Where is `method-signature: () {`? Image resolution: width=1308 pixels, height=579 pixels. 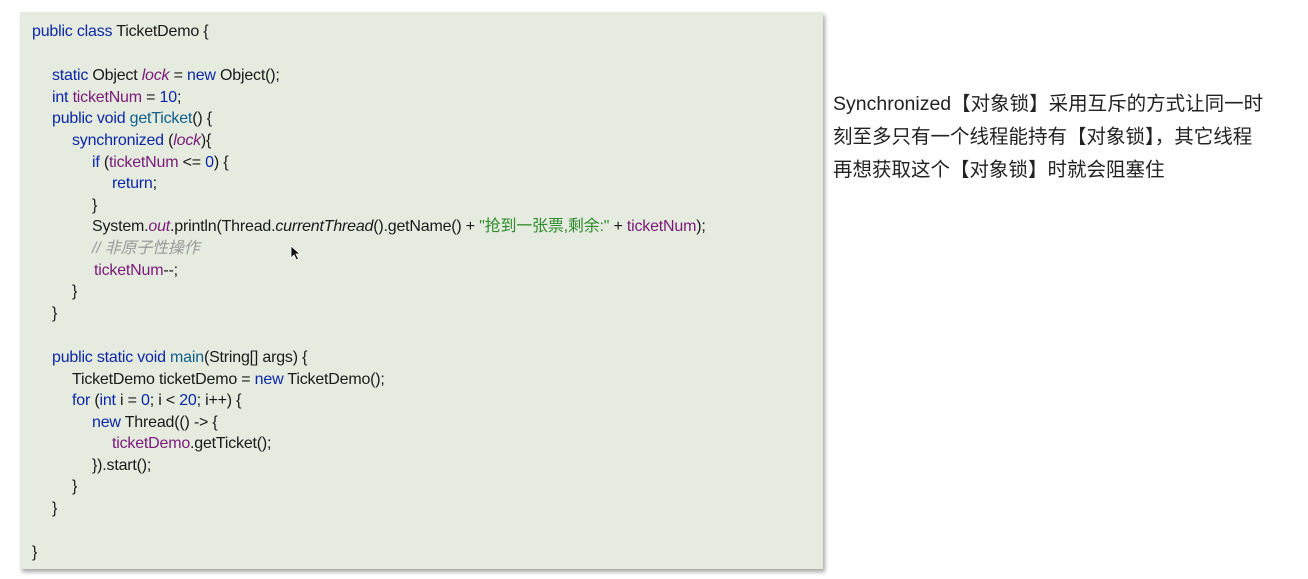
method-signature: () { is located at coordinates (202, 119).